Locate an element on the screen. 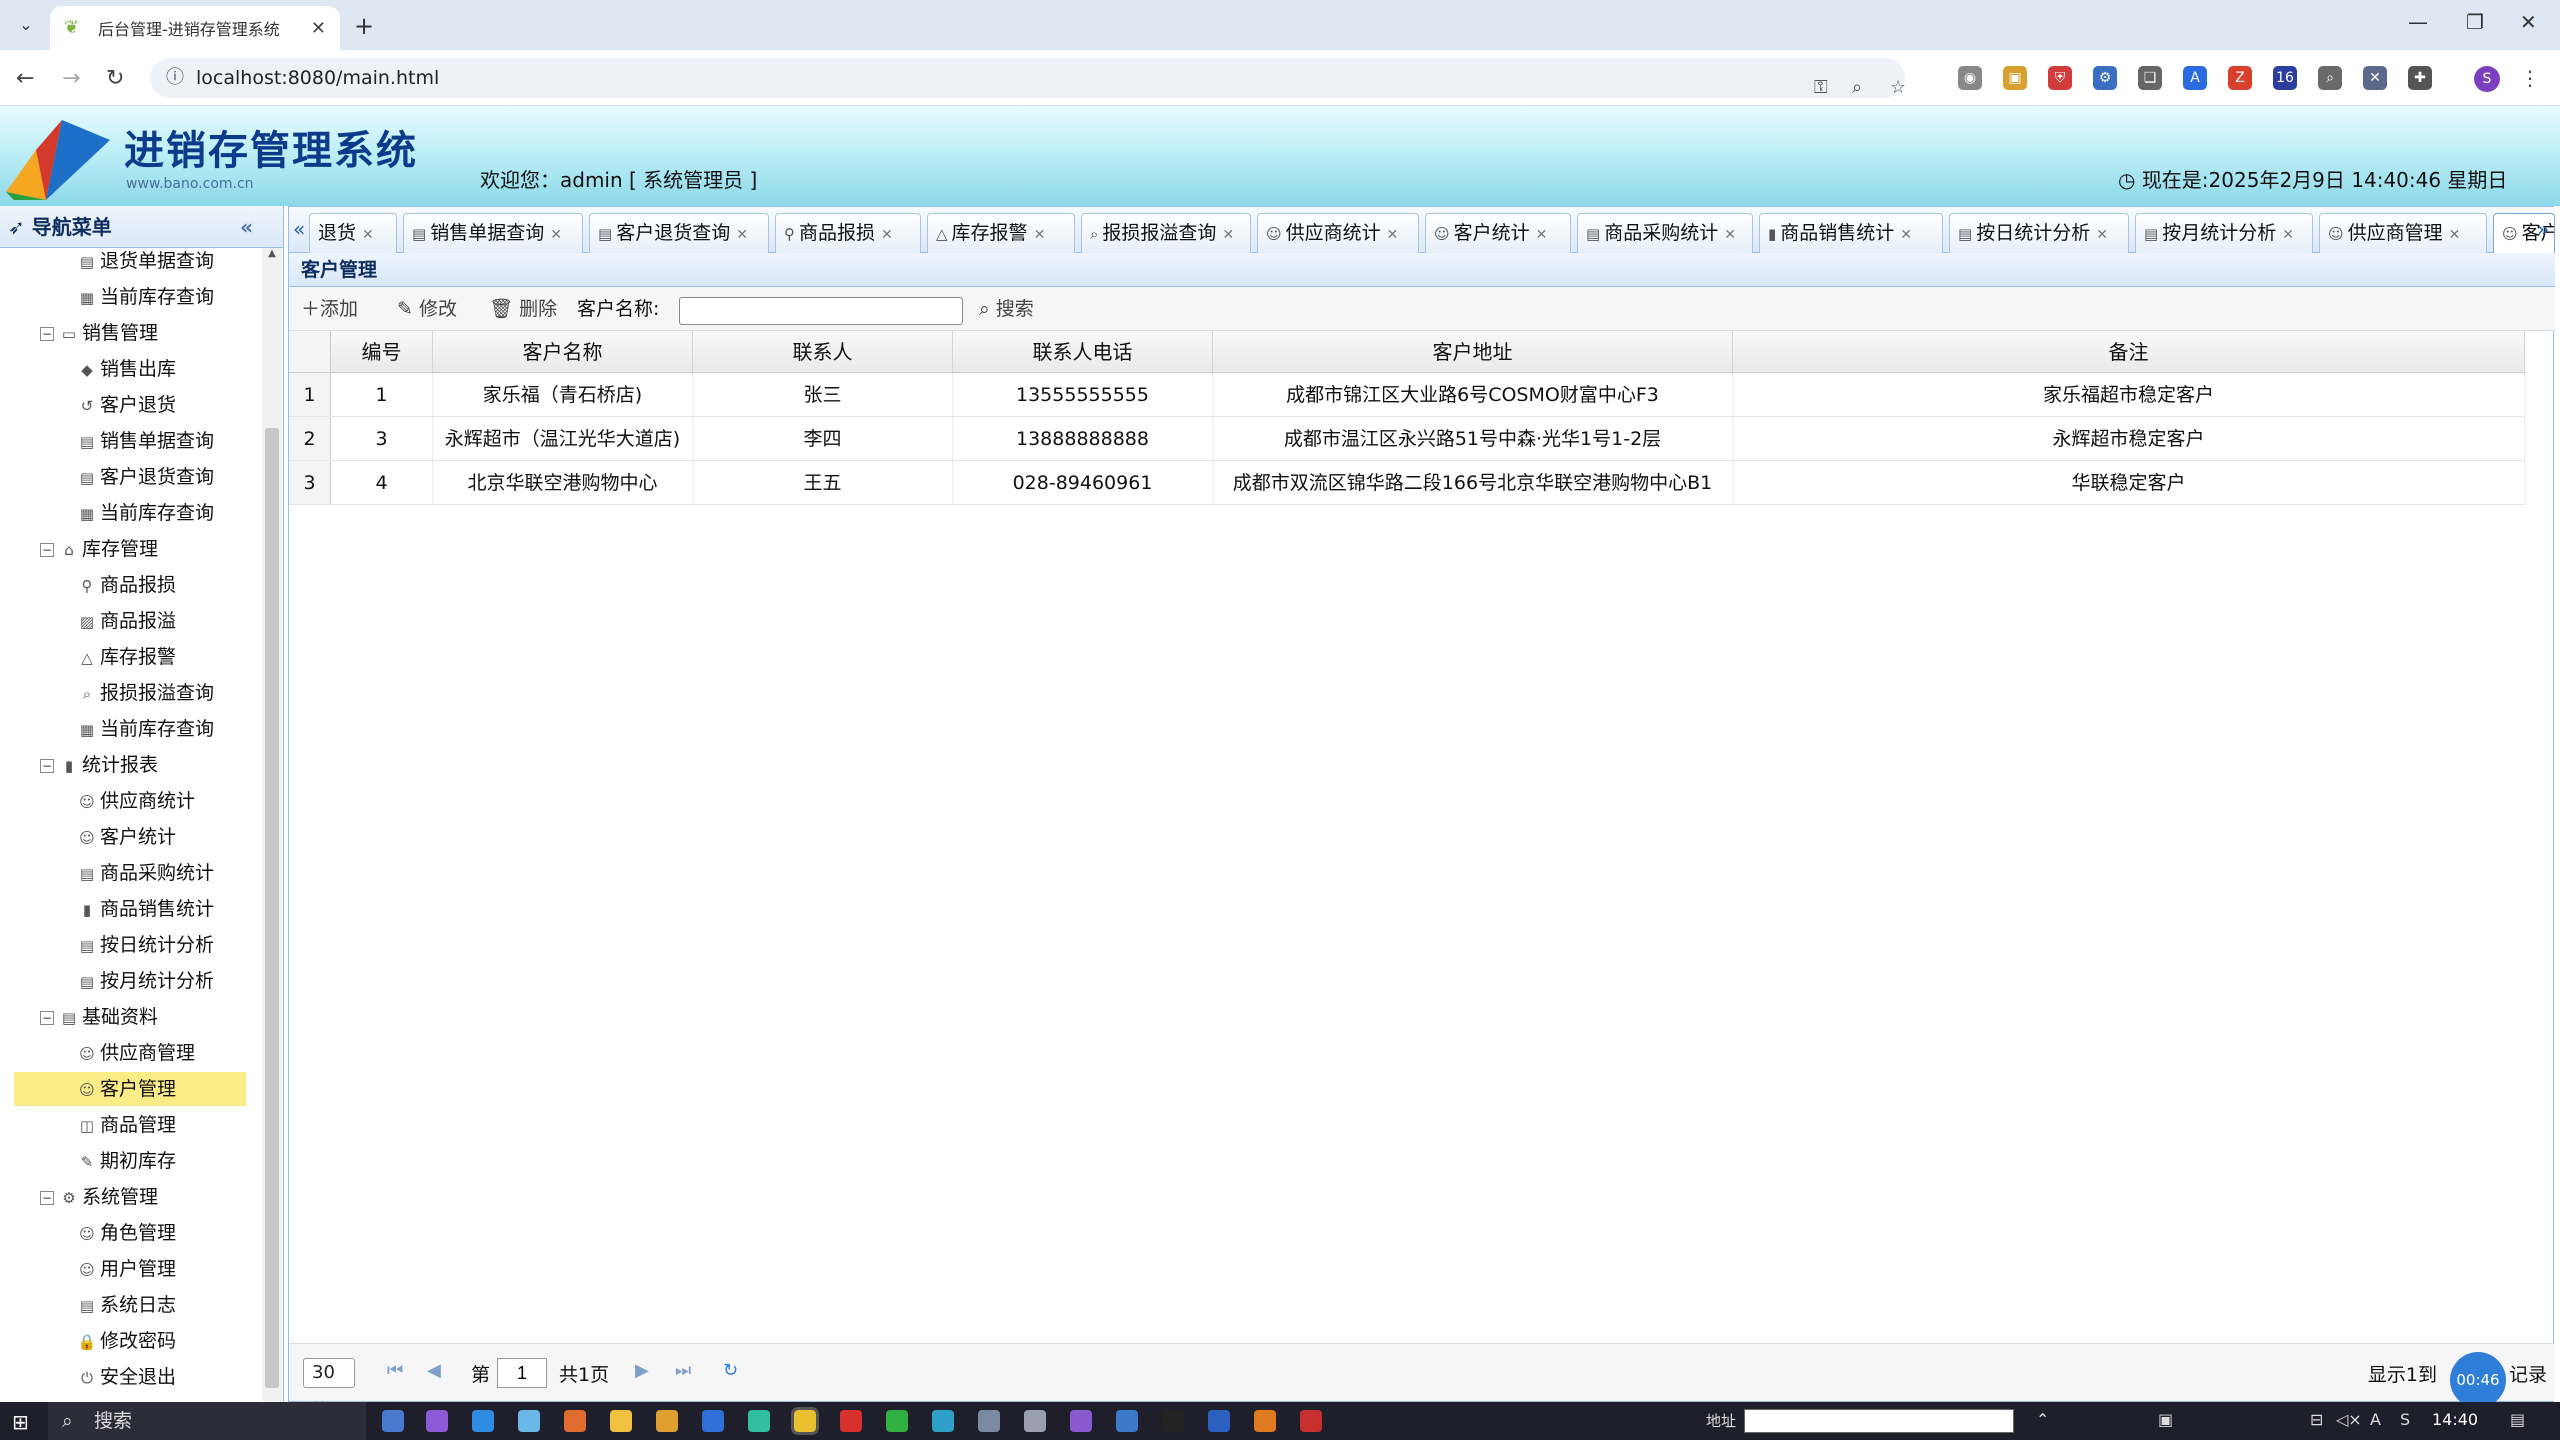 The height and width of the screenshot is (1440, 2560). image-extension-icon: ▣ is located at coordinates (2015, 78).